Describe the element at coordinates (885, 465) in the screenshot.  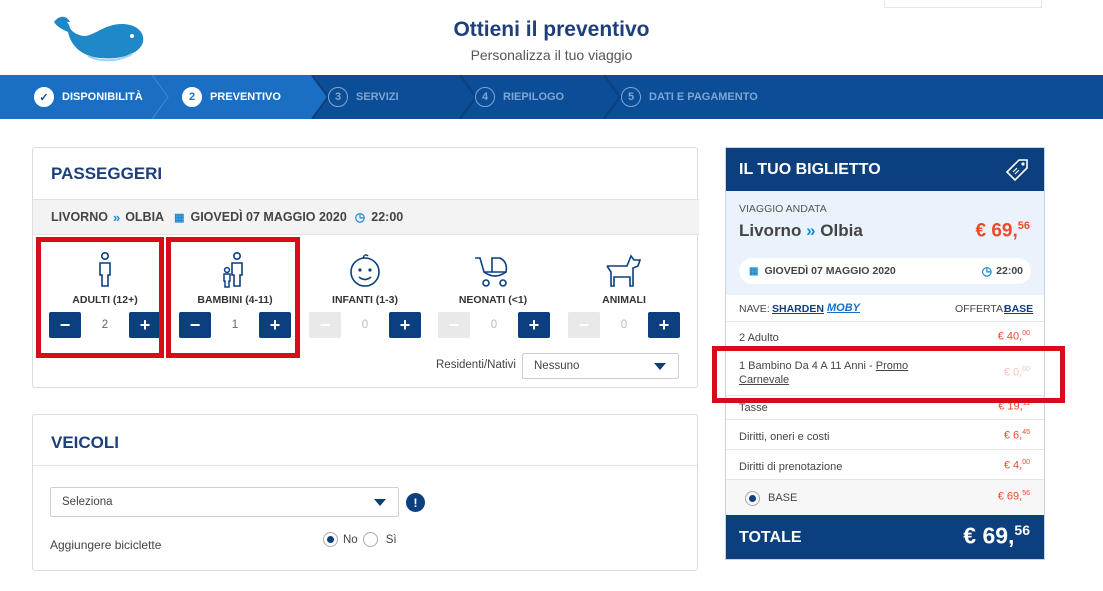
I see `price-row: Diritti di prenotazione € 4,00` at that location.